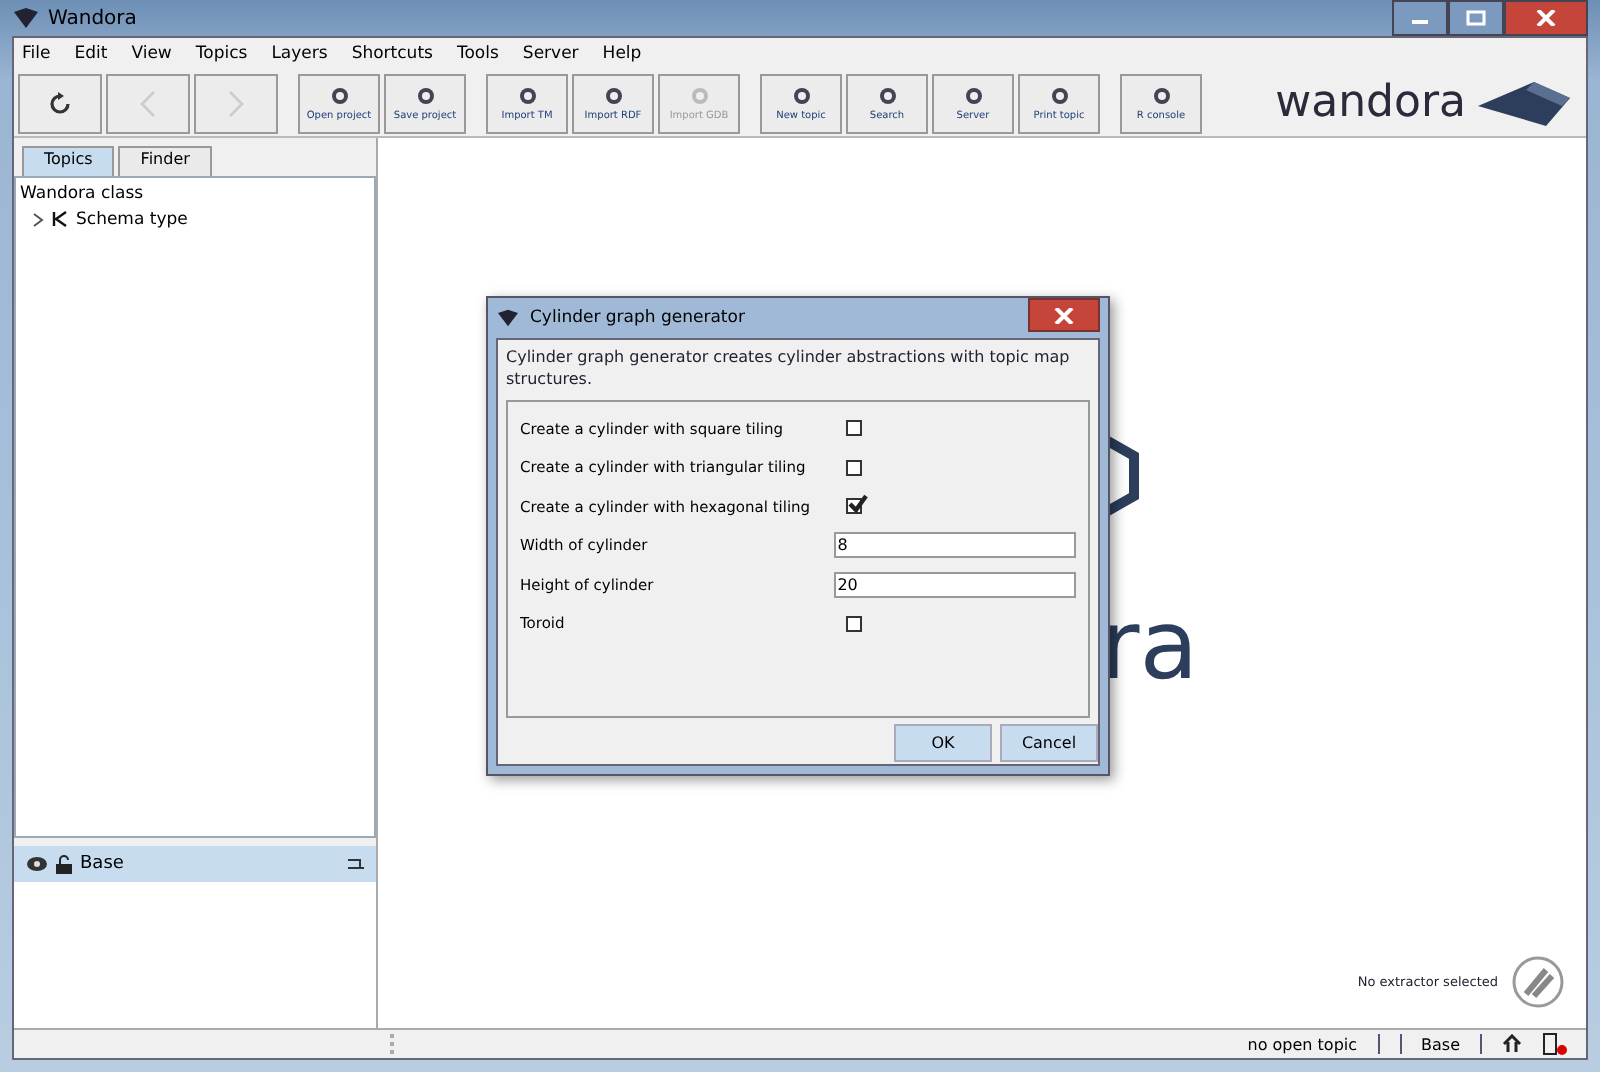 This screenshot has height=1072, width=1600. What do you see at coordinates (1440, 1044) in the screenshot?
I see `status-layer: Base` at bounding box center [1440, 1044].